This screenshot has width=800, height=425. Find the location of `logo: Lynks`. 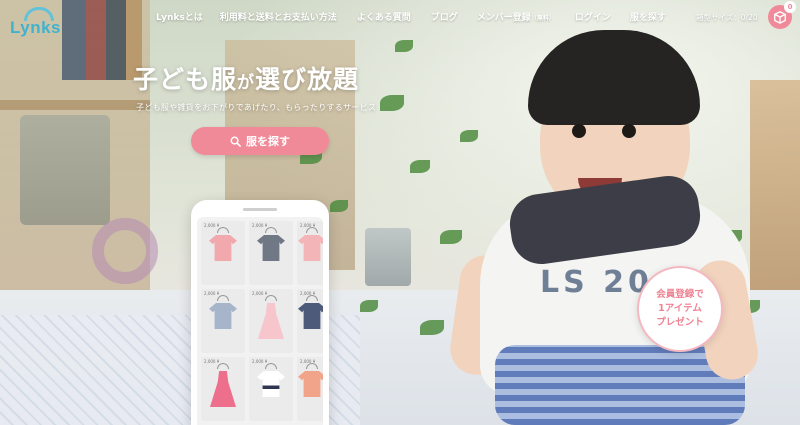

logo: Lynks is located at coordinates (38, 22).